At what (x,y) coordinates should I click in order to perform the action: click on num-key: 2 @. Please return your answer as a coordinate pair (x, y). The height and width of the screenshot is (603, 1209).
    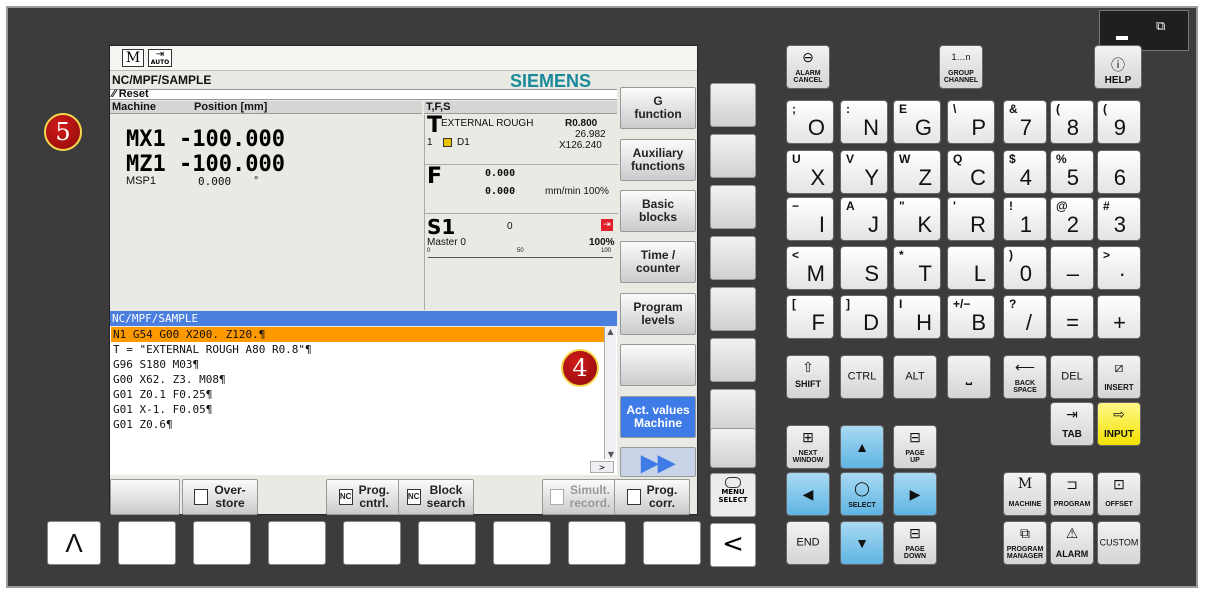
    Looking at the image, I should click on (1072, 219).